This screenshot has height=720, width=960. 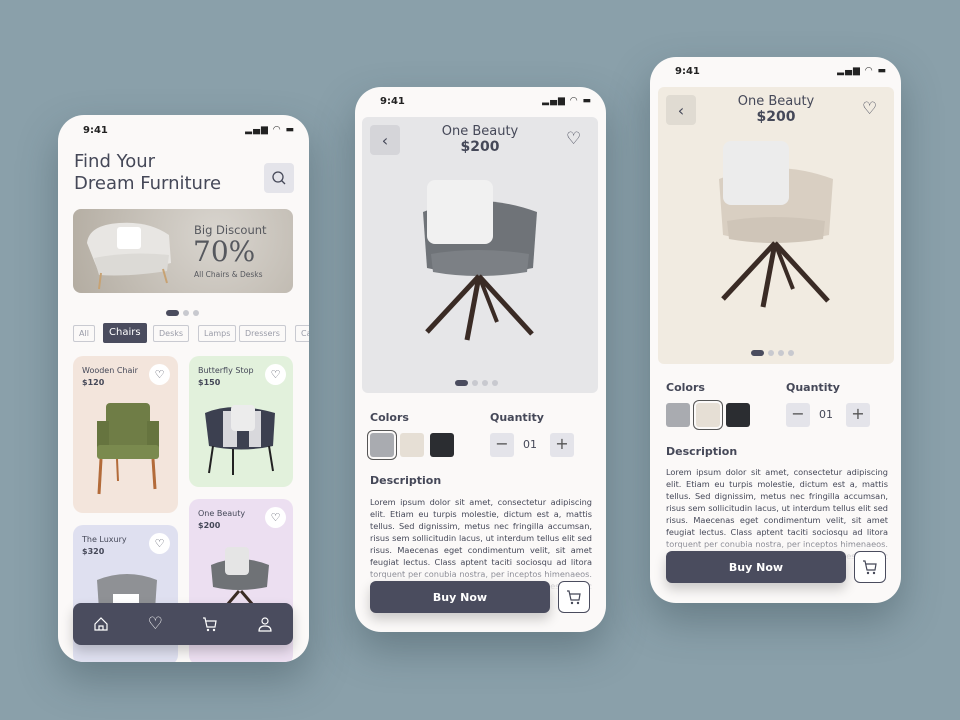 I want to click on product-name: Butterfly Stop, so click(x=226, y=370).